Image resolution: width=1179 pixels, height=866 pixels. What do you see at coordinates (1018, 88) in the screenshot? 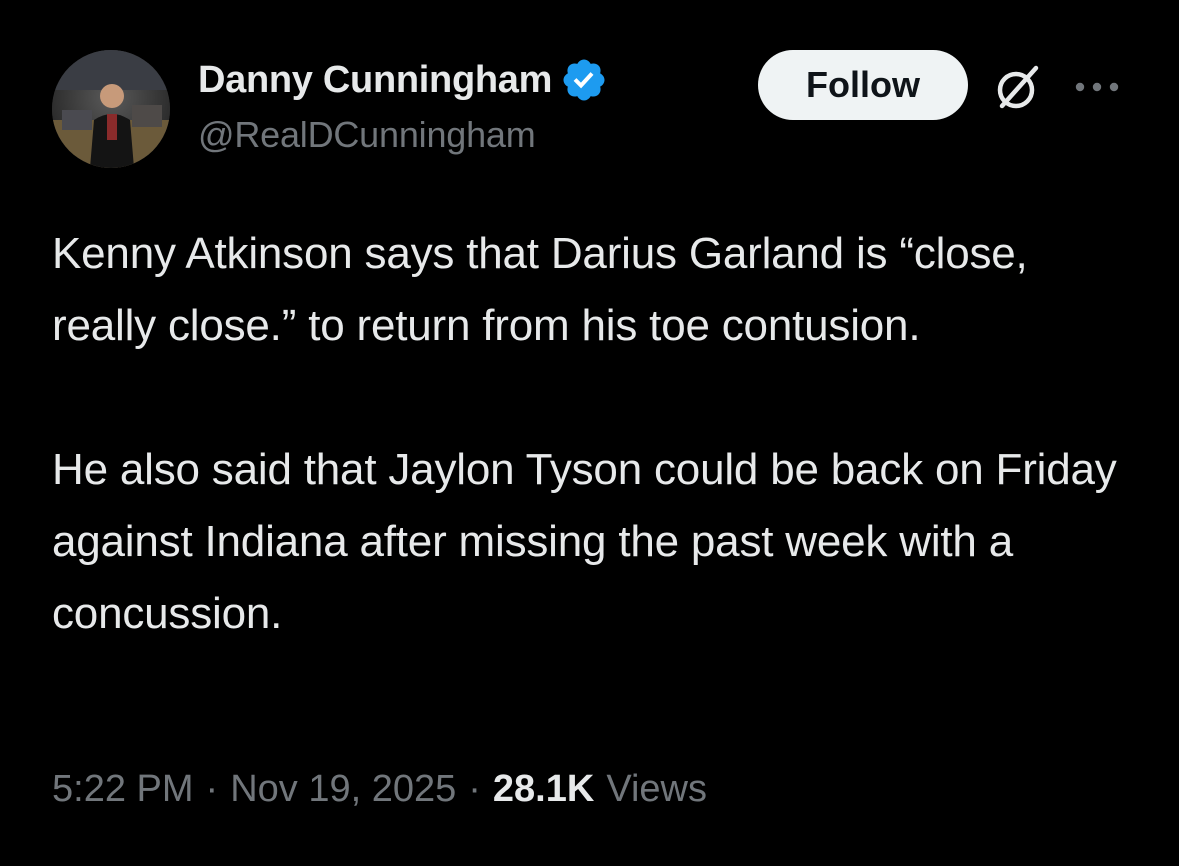
I see `grok-icon` at bounding box center [1018, 88].